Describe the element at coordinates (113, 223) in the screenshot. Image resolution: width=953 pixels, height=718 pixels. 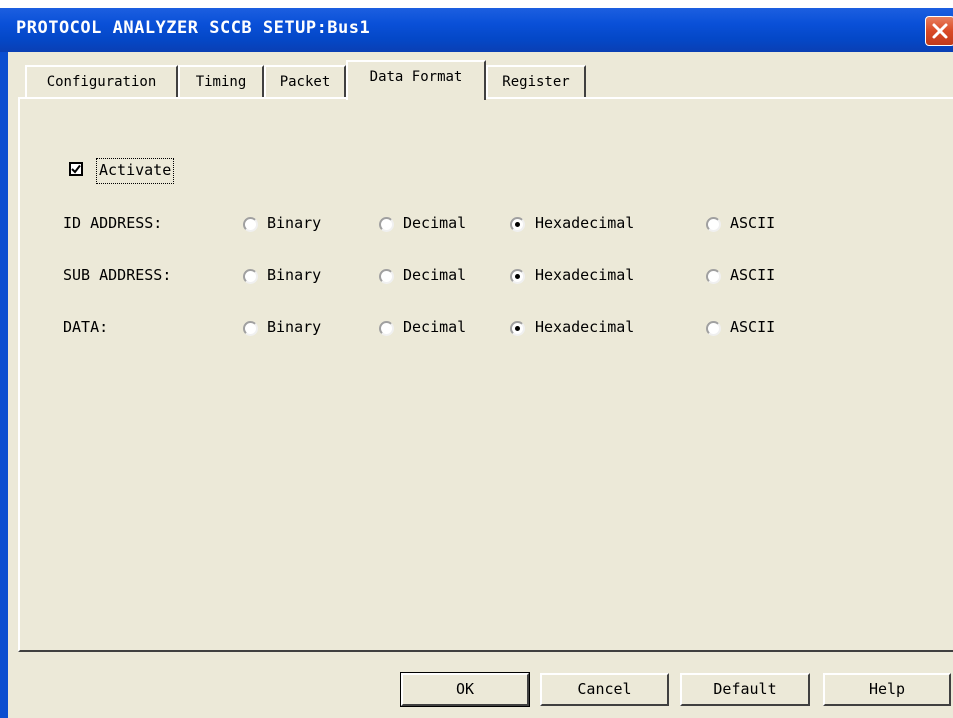
I see `id-address-label: ID ADDRESS:` at that location.